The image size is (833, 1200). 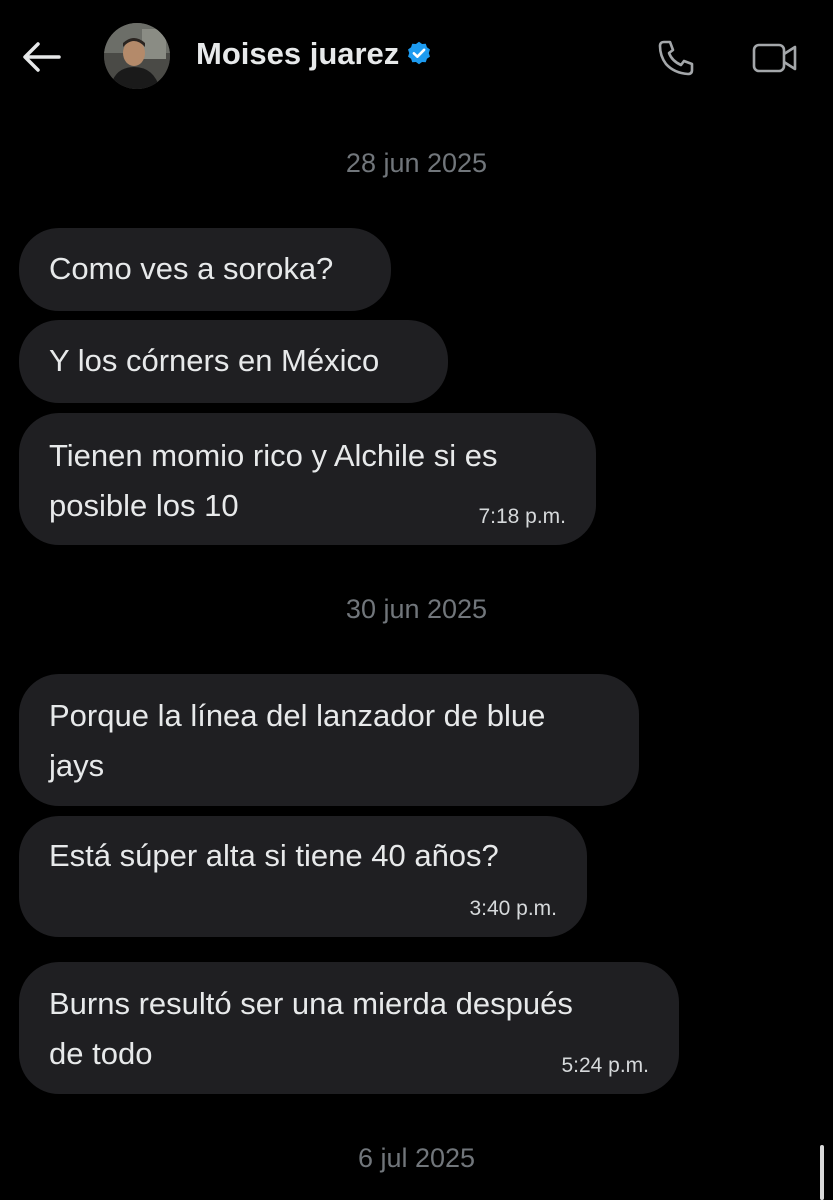 I want to click on conversation-header: Moises juarez, so click(x=416, y=57).